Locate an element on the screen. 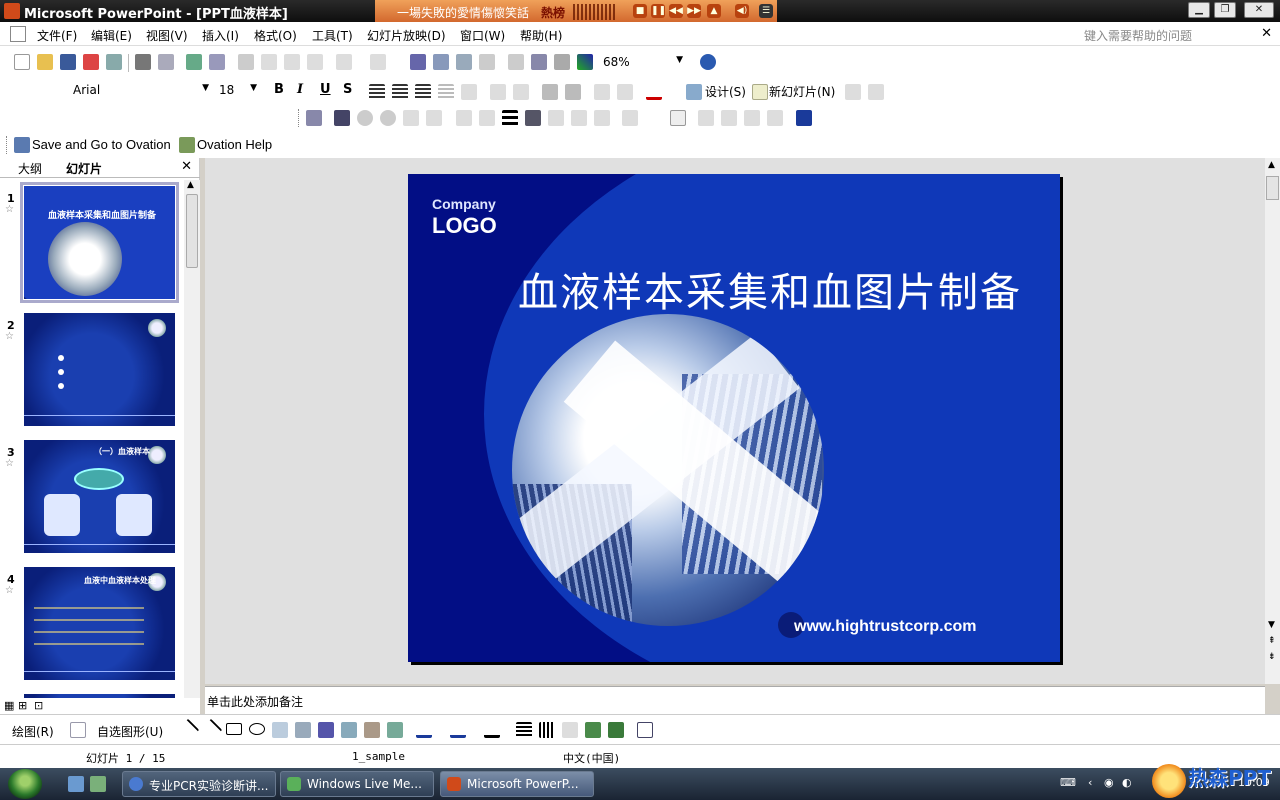 Image resolution: width=1280 pixels, height=800 pixels. dash-style-icon is located at coordinates (547, 730).